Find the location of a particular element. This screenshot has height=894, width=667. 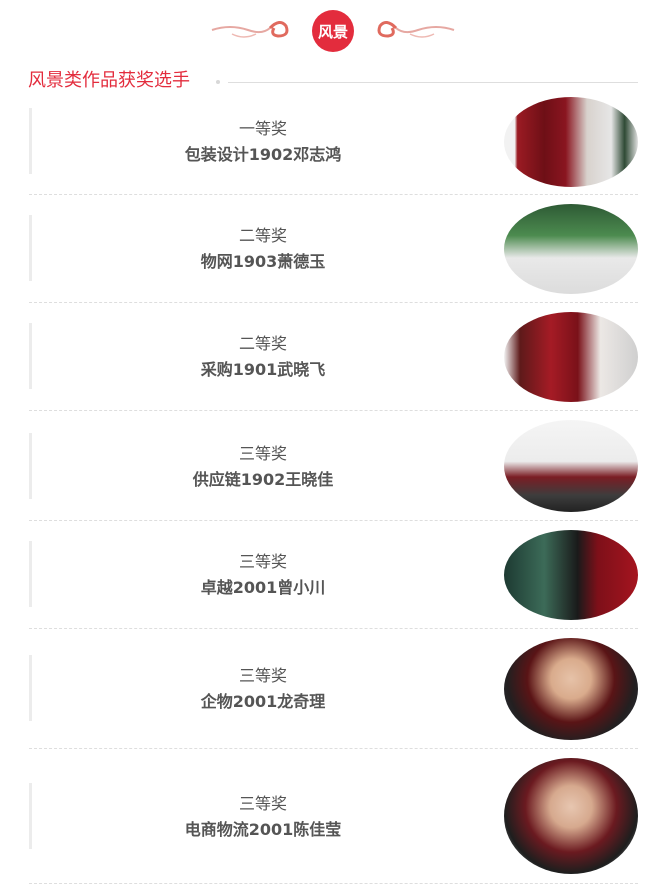

category-badge: 风景 is located at coordinates (333, 31).